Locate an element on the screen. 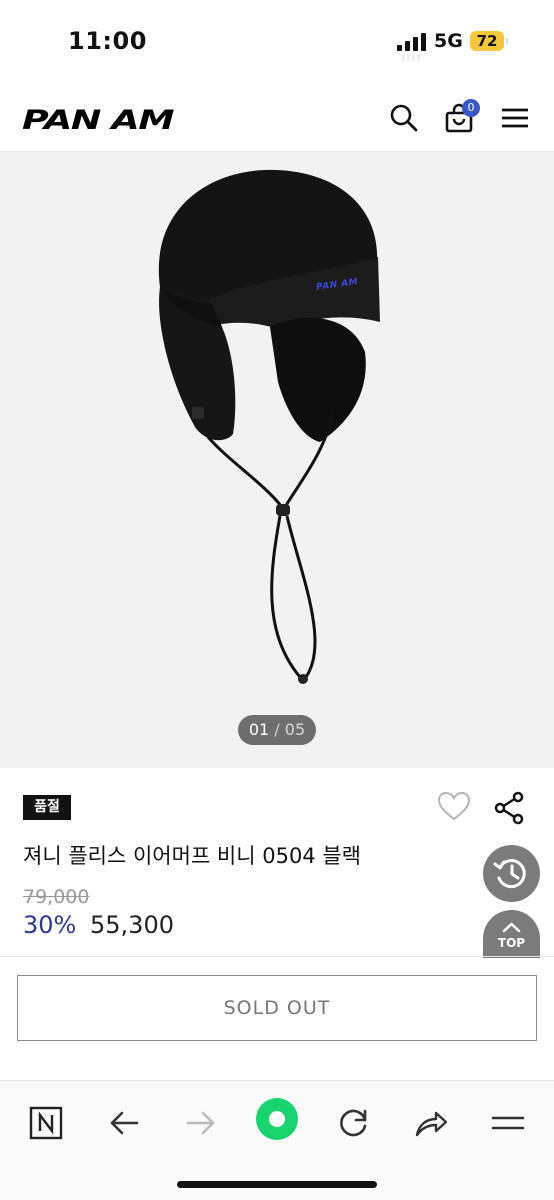  site-header: PAN AM is located at coordinates (277, 118).